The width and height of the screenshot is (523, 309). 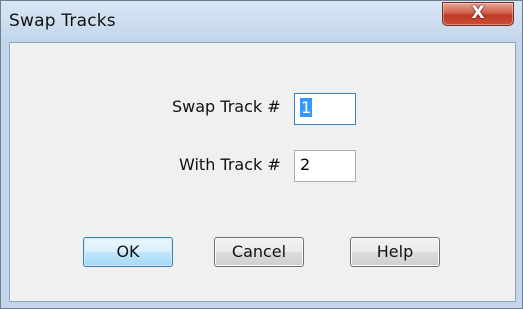 What do you see at coordinates (259, 252) in the screenshot?
I see `cancel-button: Cancel` at bounding box center [259, 252].